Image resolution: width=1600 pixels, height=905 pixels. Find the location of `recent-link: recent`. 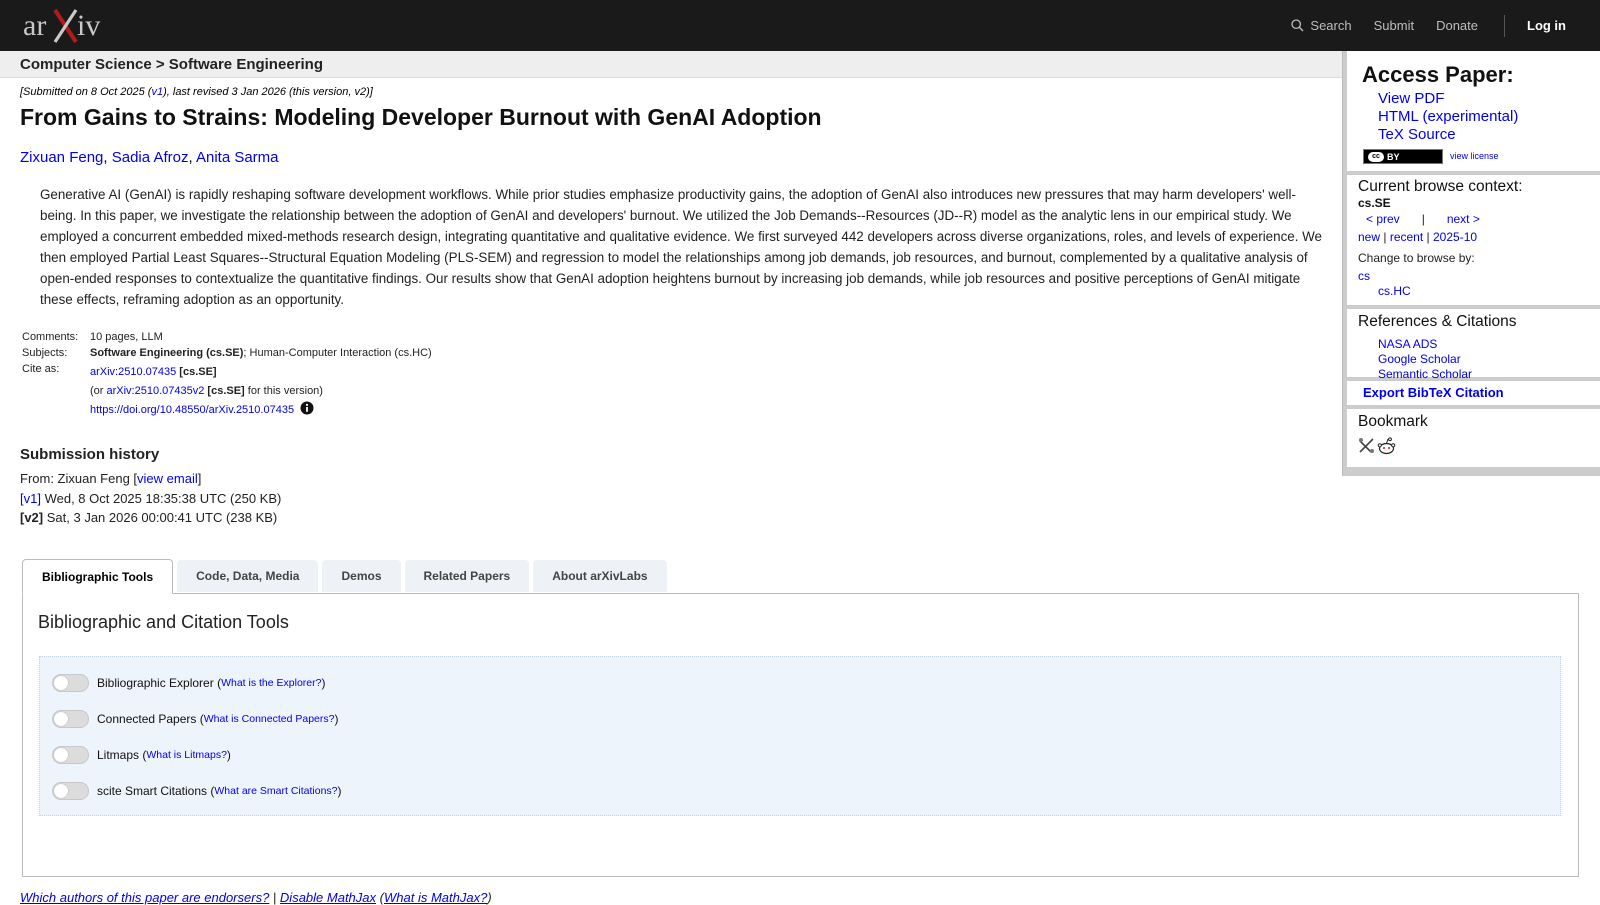

recent-link: recent is located at coordinates (1406, 237).